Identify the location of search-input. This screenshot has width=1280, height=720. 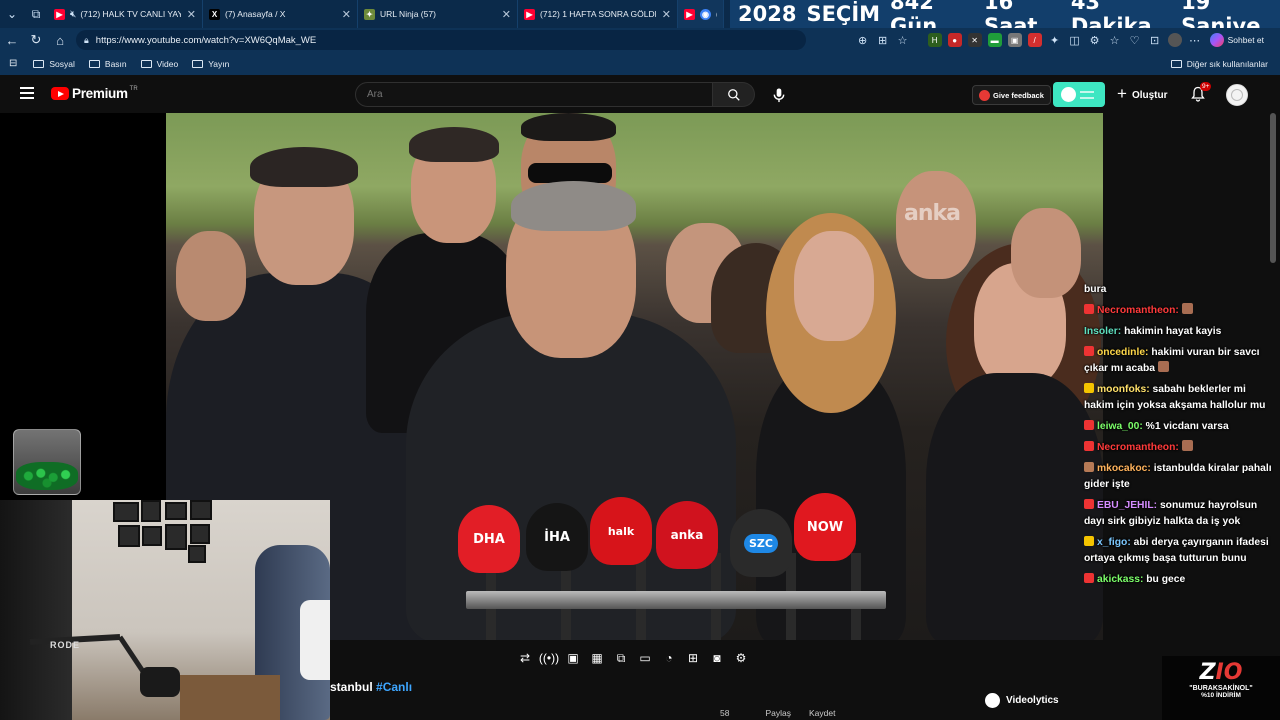
(534, 94).